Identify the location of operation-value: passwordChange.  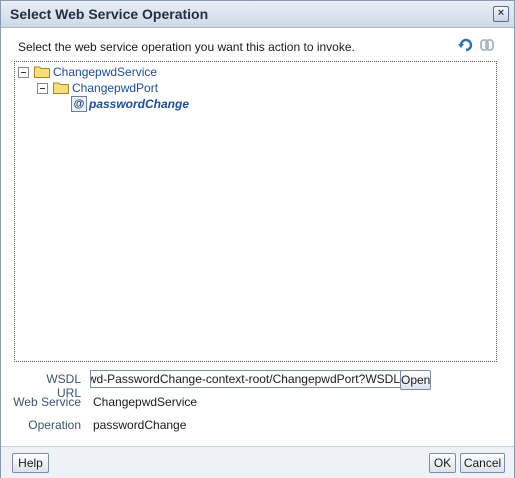
(140, 425).